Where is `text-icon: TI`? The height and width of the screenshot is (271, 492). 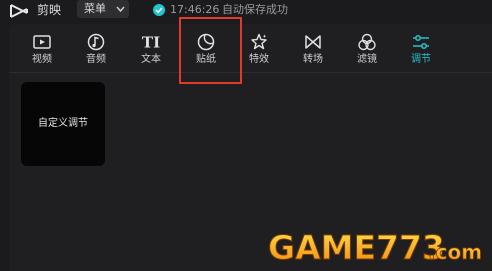
text-icon: TI is located at coordinates (151, 43).